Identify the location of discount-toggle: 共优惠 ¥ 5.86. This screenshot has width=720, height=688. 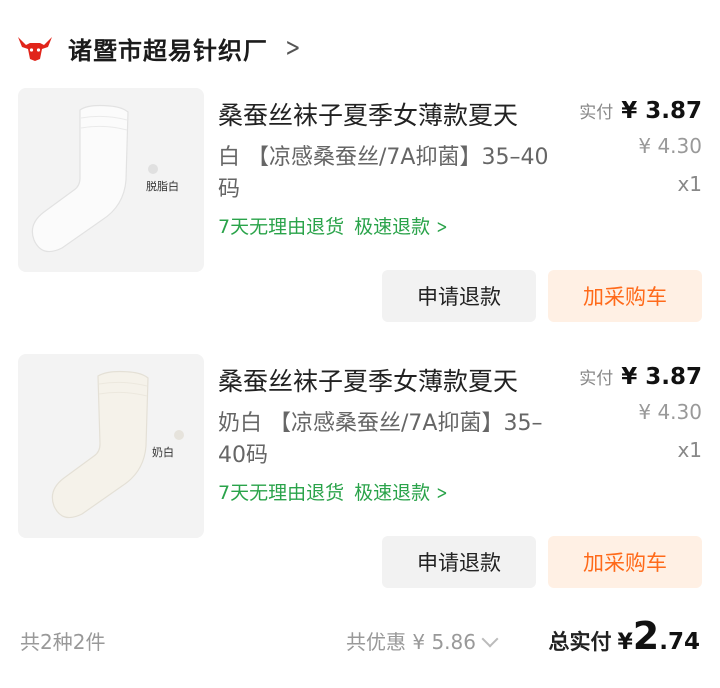
(422, 640).